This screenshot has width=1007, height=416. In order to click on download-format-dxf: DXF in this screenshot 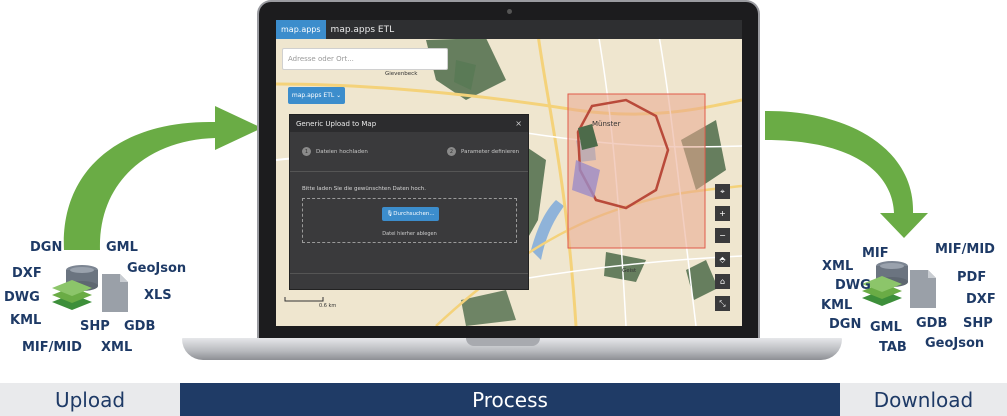, I will do `click(981, 299)`.